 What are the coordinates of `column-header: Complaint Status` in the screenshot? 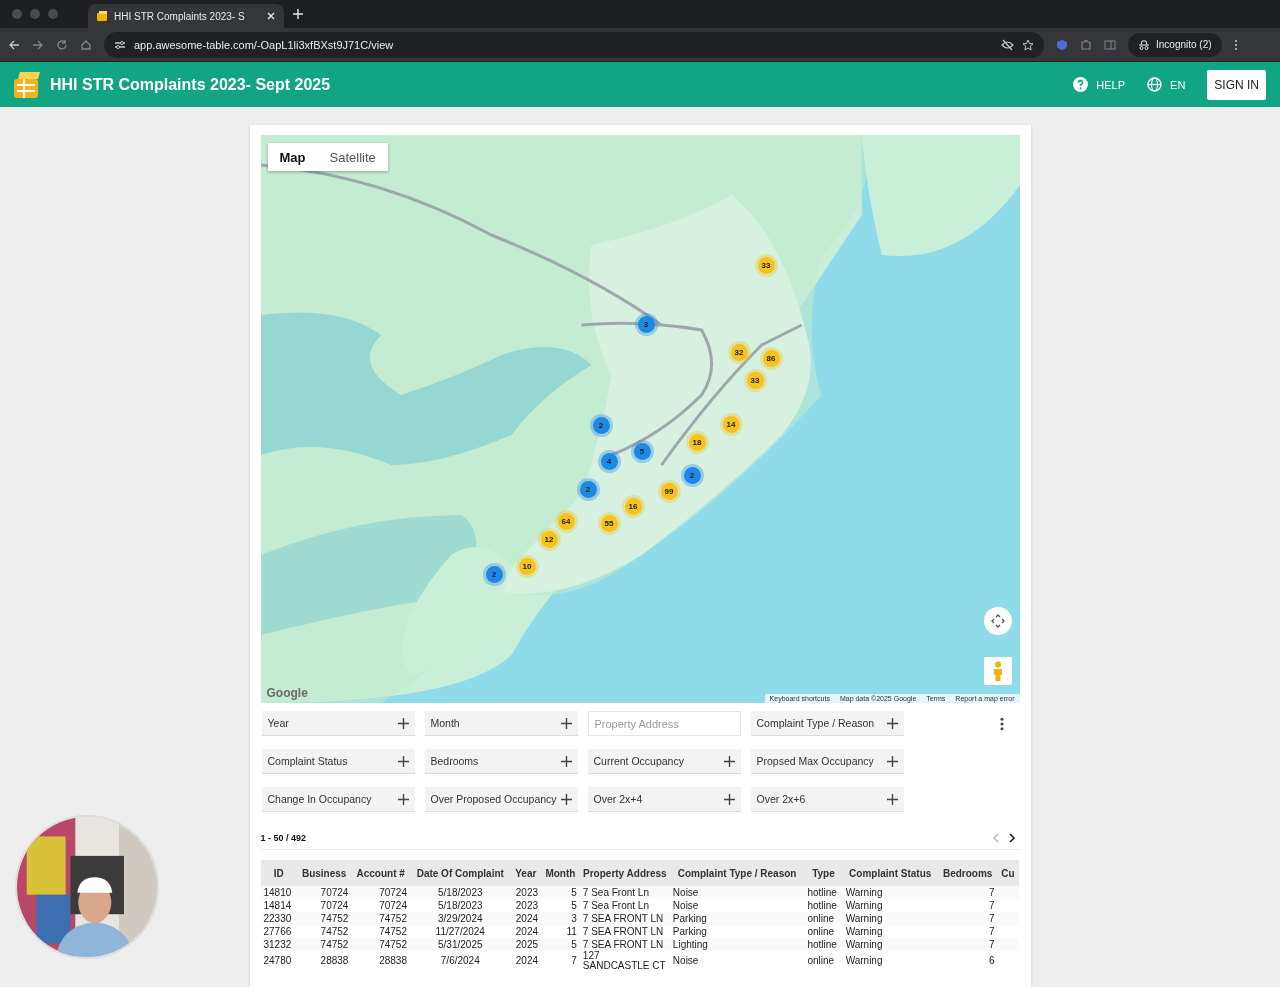 It's located at (890, 873).